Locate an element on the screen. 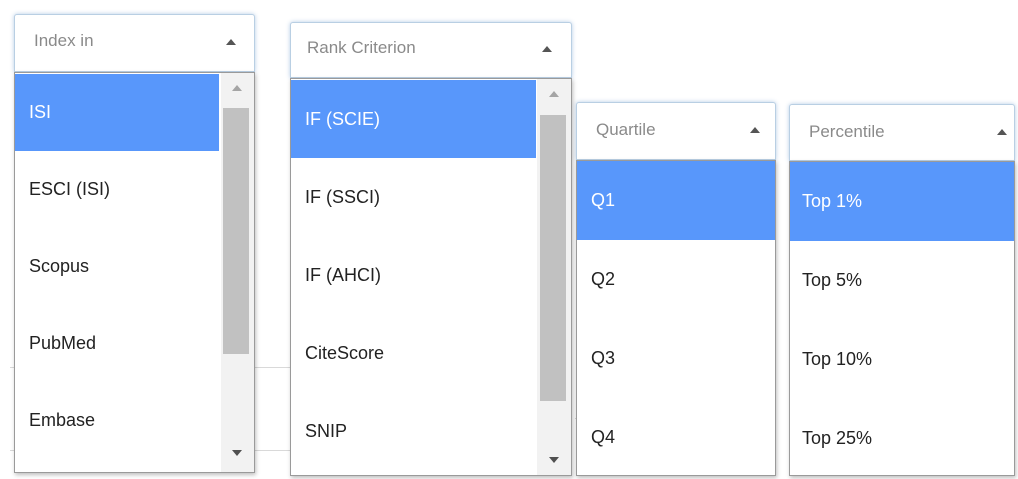 The height and width of the screenshot is (479, 1018). option-label: IF (SSCI) is located at coordinates (342, 196).